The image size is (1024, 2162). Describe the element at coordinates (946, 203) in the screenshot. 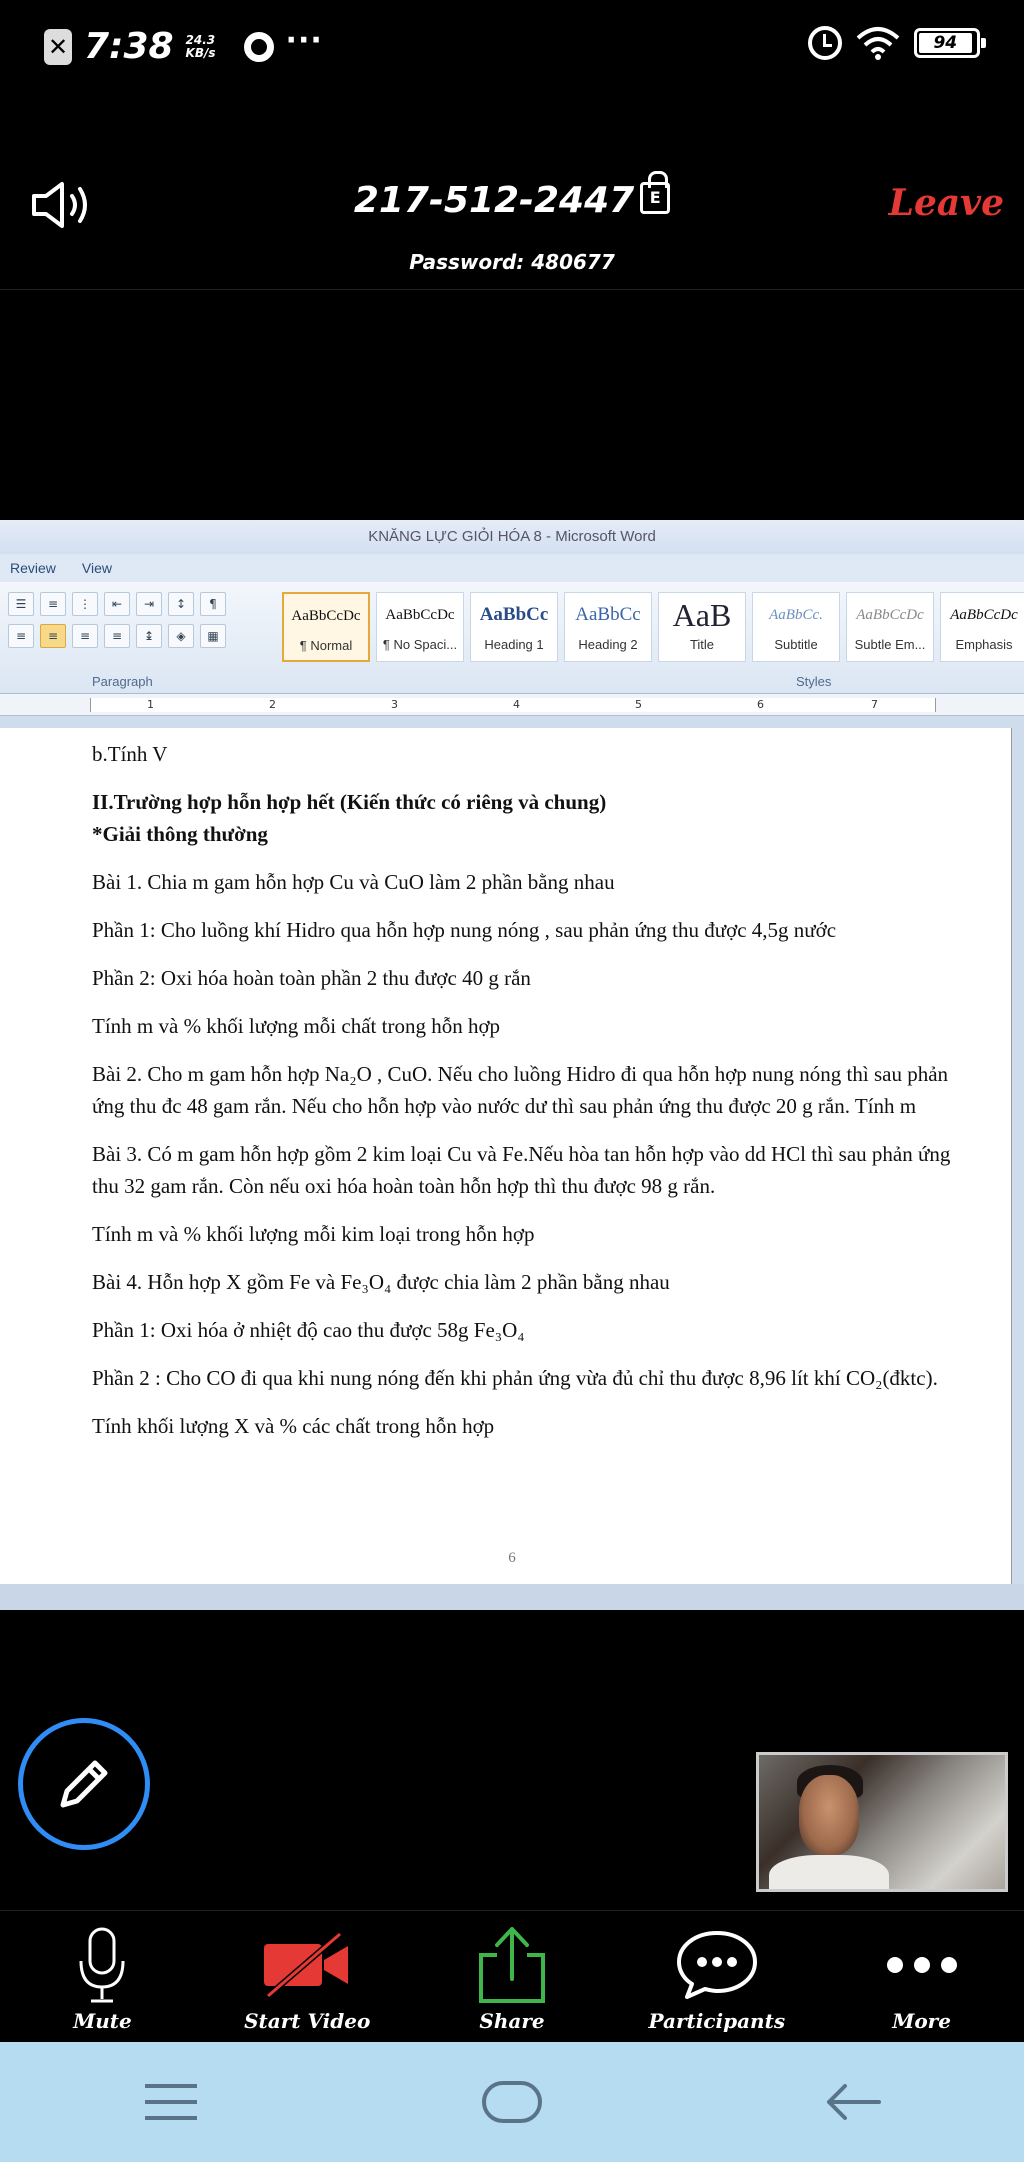

I see `leave-button: Leave` at that location.